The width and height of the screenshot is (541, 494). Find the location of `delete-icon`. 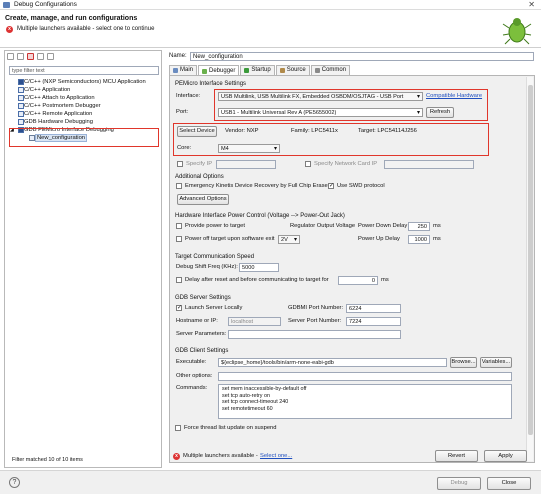

delete-icon is located at coordinates (30, 56).